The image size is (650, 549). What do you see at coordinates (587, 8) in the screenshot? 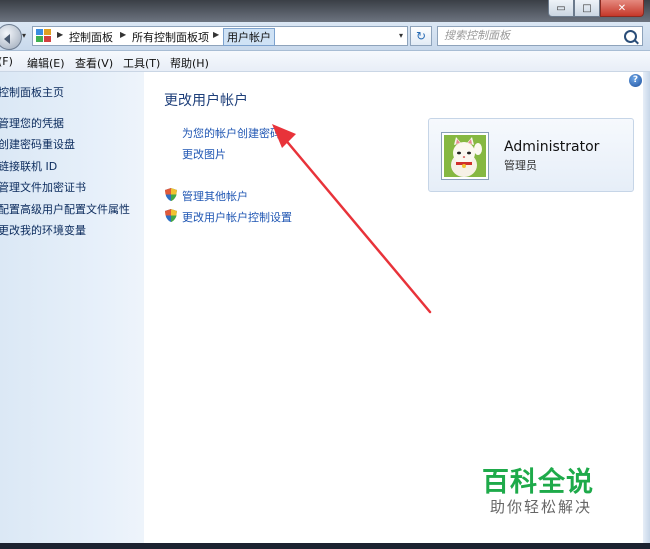
I see `maximize-button: □` at bounding box center [587, 8].